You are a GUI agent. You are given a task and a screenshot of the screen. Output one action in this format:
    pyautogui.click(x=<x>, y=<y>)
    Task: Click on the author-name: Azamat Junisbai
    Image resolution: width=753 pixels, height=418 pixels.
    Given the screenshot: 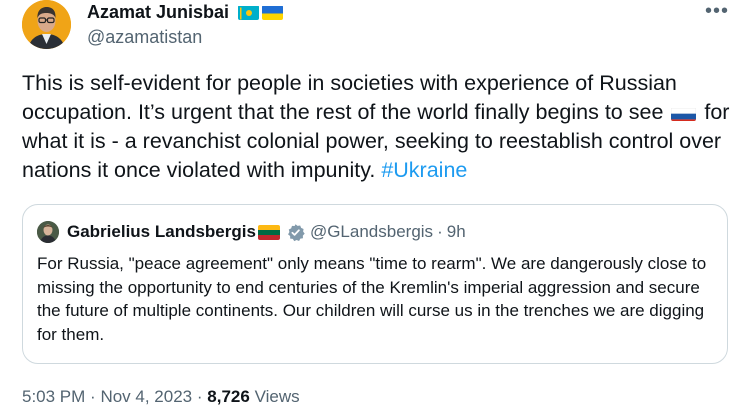 What is the action you would take?
    pyautogui.click(x=185, y=12)
    